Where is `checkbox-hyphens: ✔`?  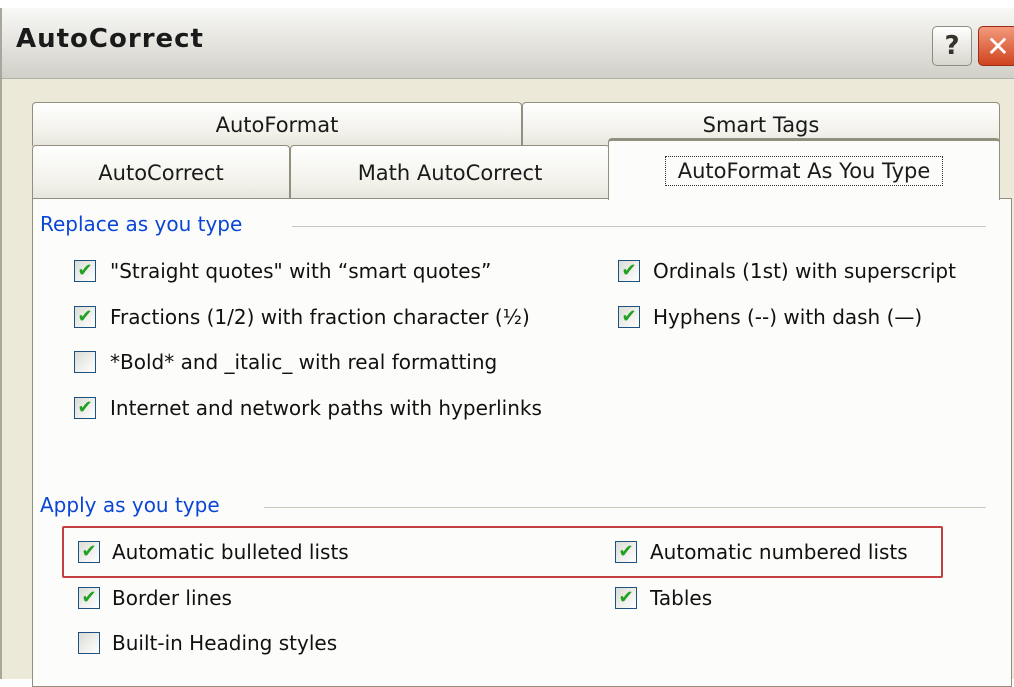 checkbox-hyphens: ✔ is located at coordinates (629, 317).